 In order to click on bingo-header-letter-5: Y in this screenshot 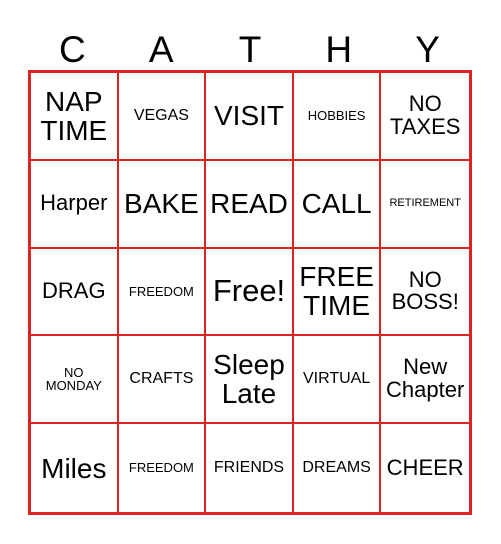, I will do `click(427, 49)`.